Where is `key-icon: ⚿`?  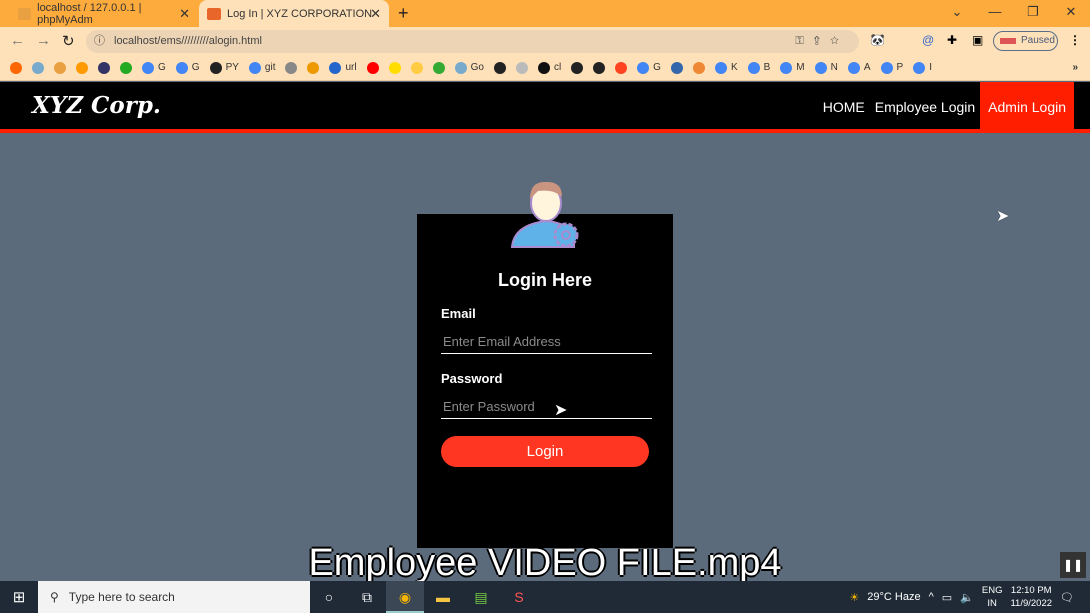
key-icon: ⚿ is located at coordinates (804, 41).